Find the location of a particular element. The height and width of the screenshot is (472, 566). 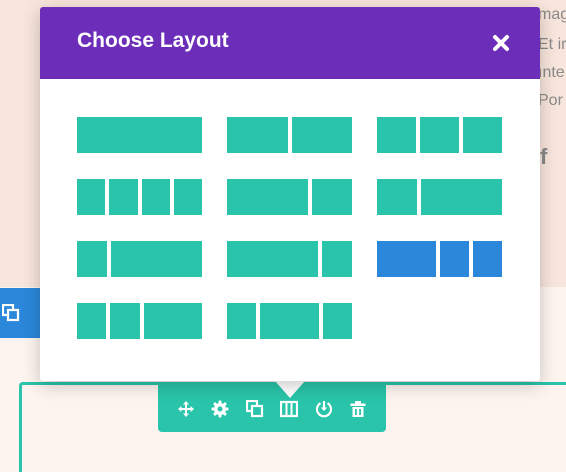

facebook-icon: f is located at coordinates (543, 157).